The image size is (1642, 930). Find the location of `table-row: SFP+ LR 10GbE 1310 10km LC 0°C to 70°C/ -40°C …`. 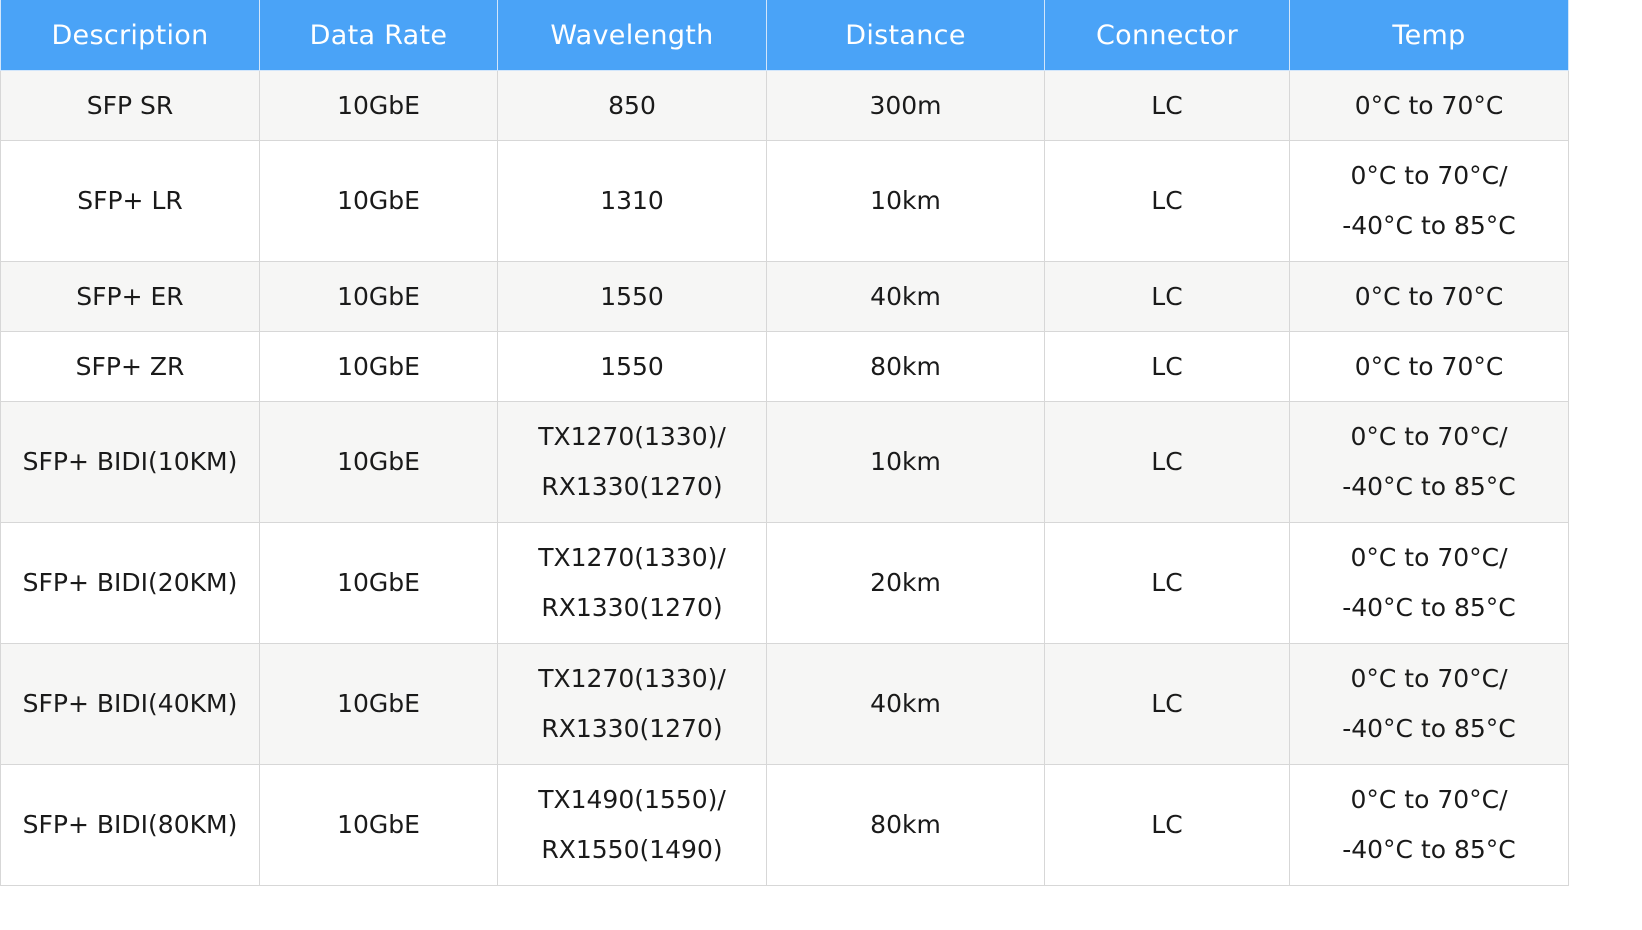

table-row: SFP+ LR 10GbE 1310 10km LC 0°C to 70°C/ -40°C … is located at coordinates (784, 201).